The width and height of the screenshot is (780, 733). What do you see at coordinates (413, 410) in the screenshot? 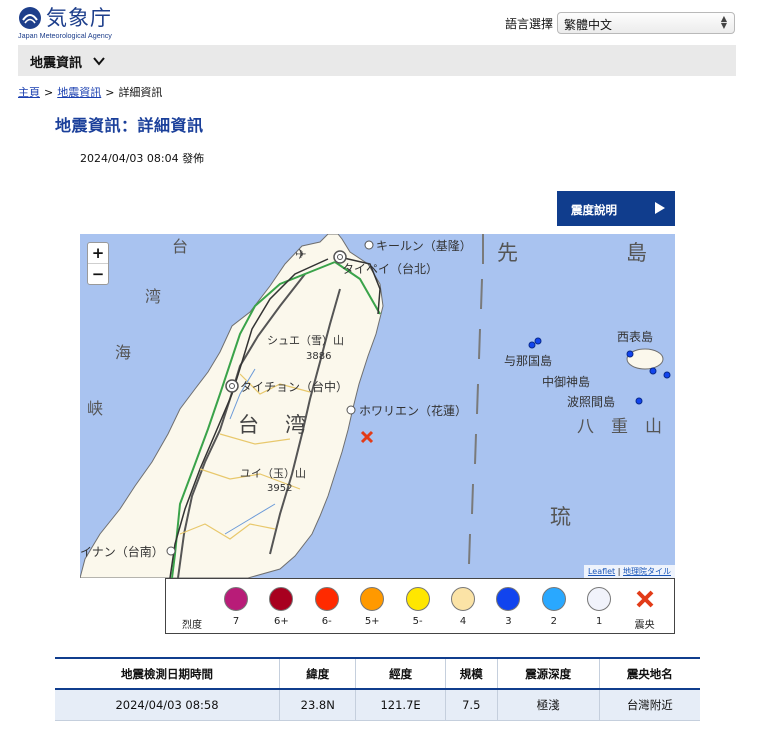
I see `map-label-hualien: ホワリエン（花蓮）` at bounding box center [413, 410].